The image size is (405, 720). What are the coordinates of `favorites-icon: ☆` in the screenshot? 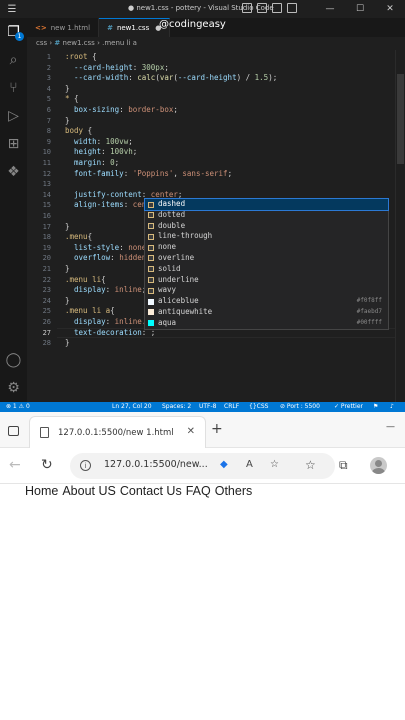 It's located at (310, 465).